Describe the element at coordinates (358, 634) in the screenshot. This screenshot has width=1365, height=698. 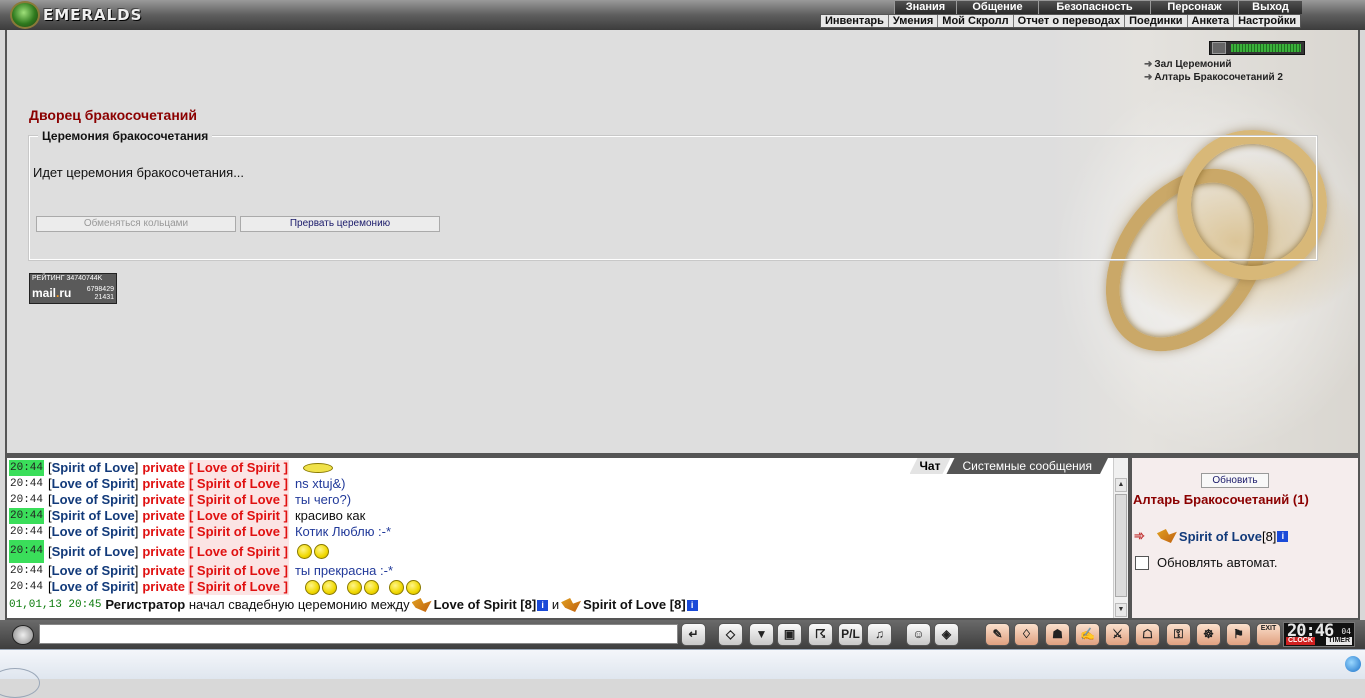
I see `chat-input` at that location.